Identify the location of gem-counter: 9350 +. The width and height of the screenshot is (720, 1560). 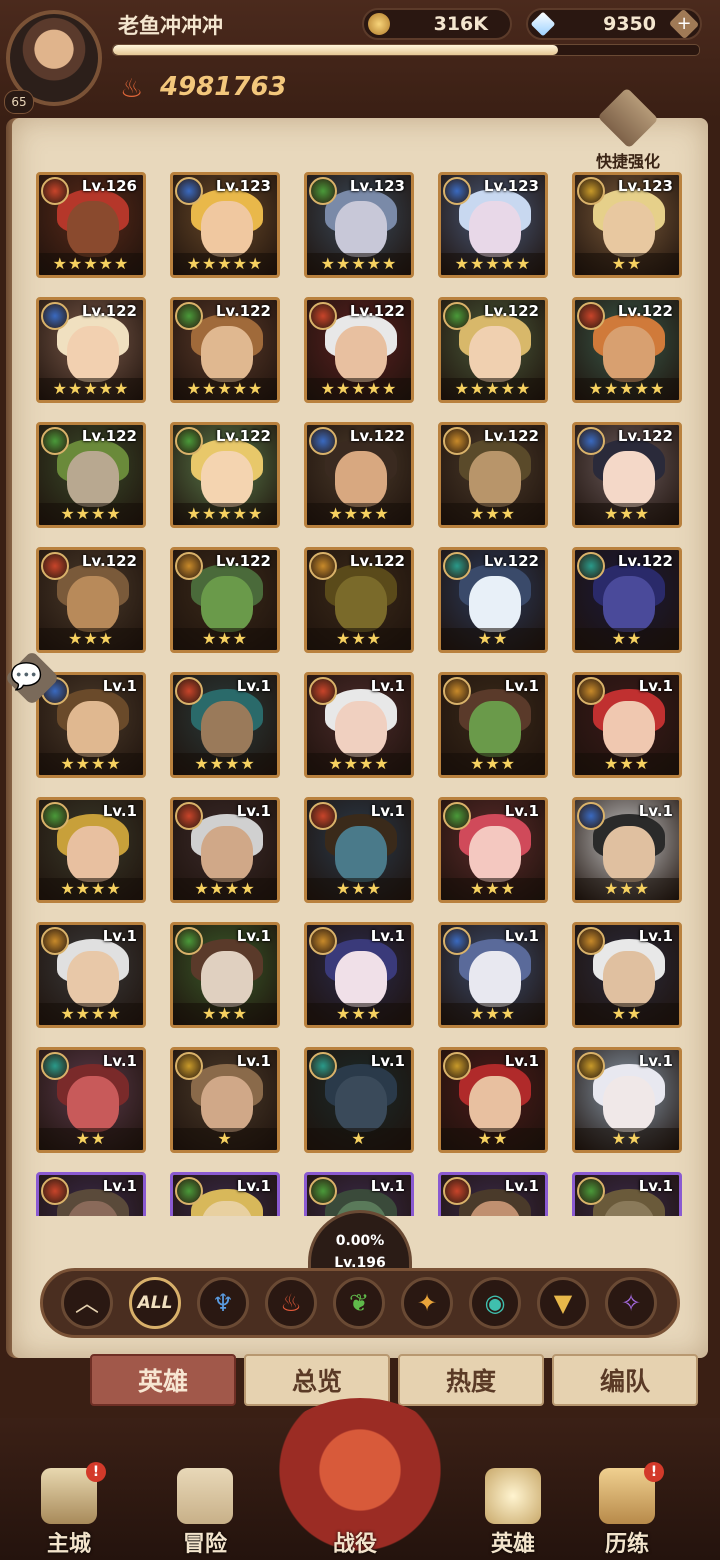
(614, 24).